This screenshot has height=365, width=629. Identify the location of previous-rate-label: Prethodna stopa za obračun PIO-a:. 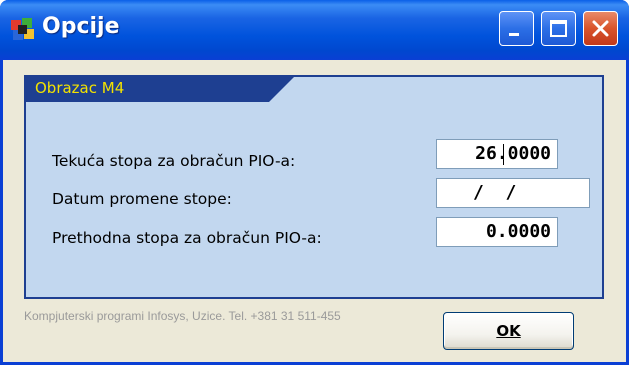
(187, 238).